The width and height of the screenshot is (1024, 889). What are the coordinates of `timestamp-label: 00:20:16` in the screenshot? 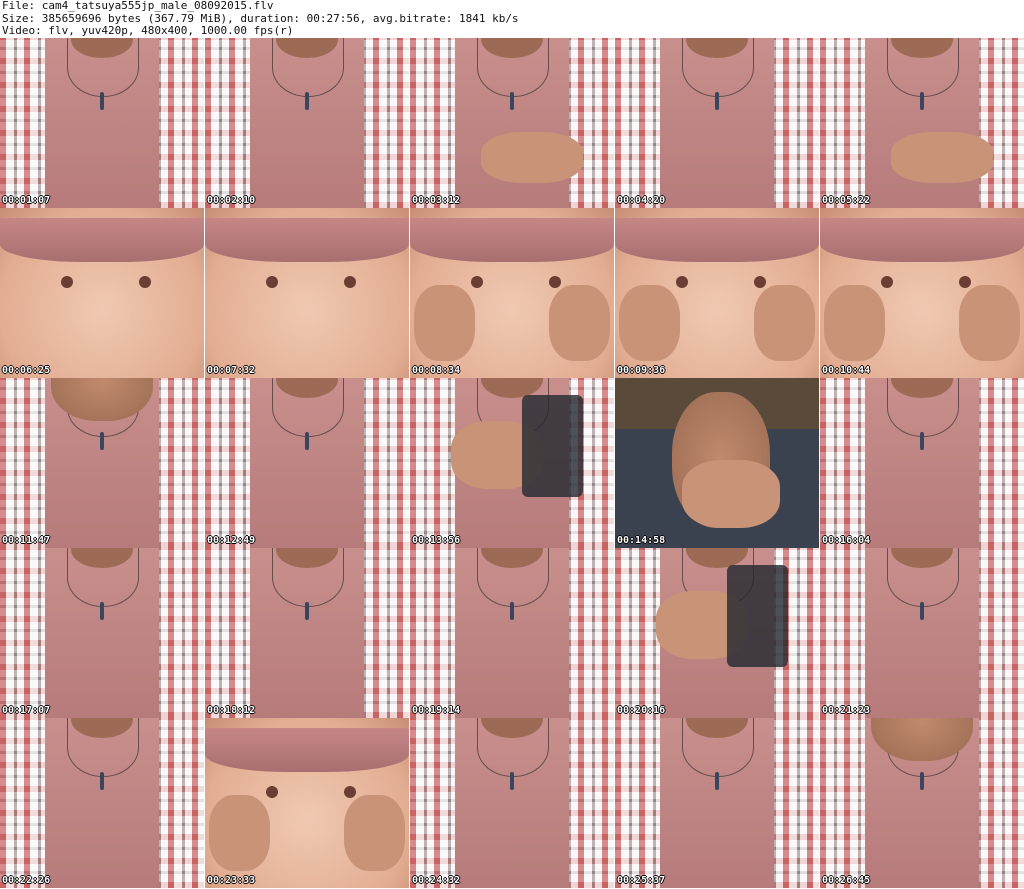 It's located at (641, 710).